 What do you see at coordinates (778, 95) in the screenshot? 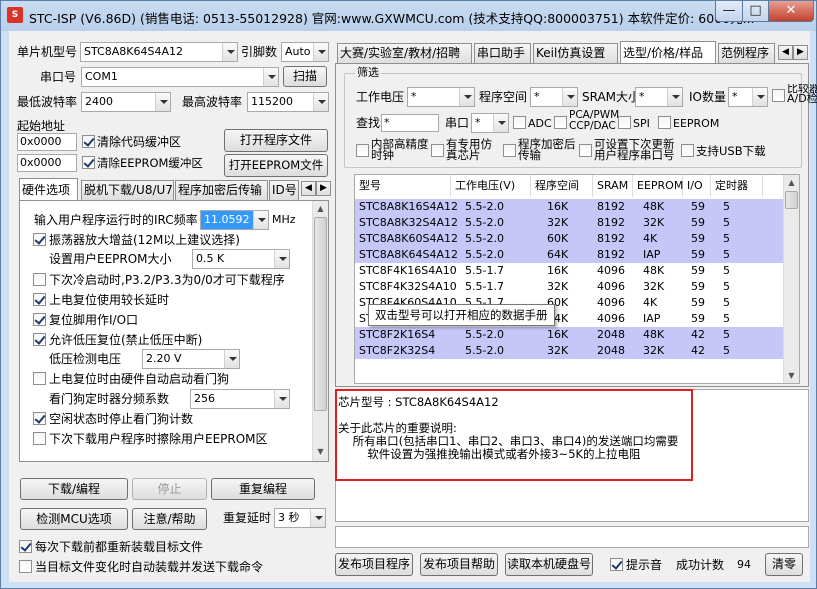
I see `comparator-checkbox` at bounding box center [778, 95].